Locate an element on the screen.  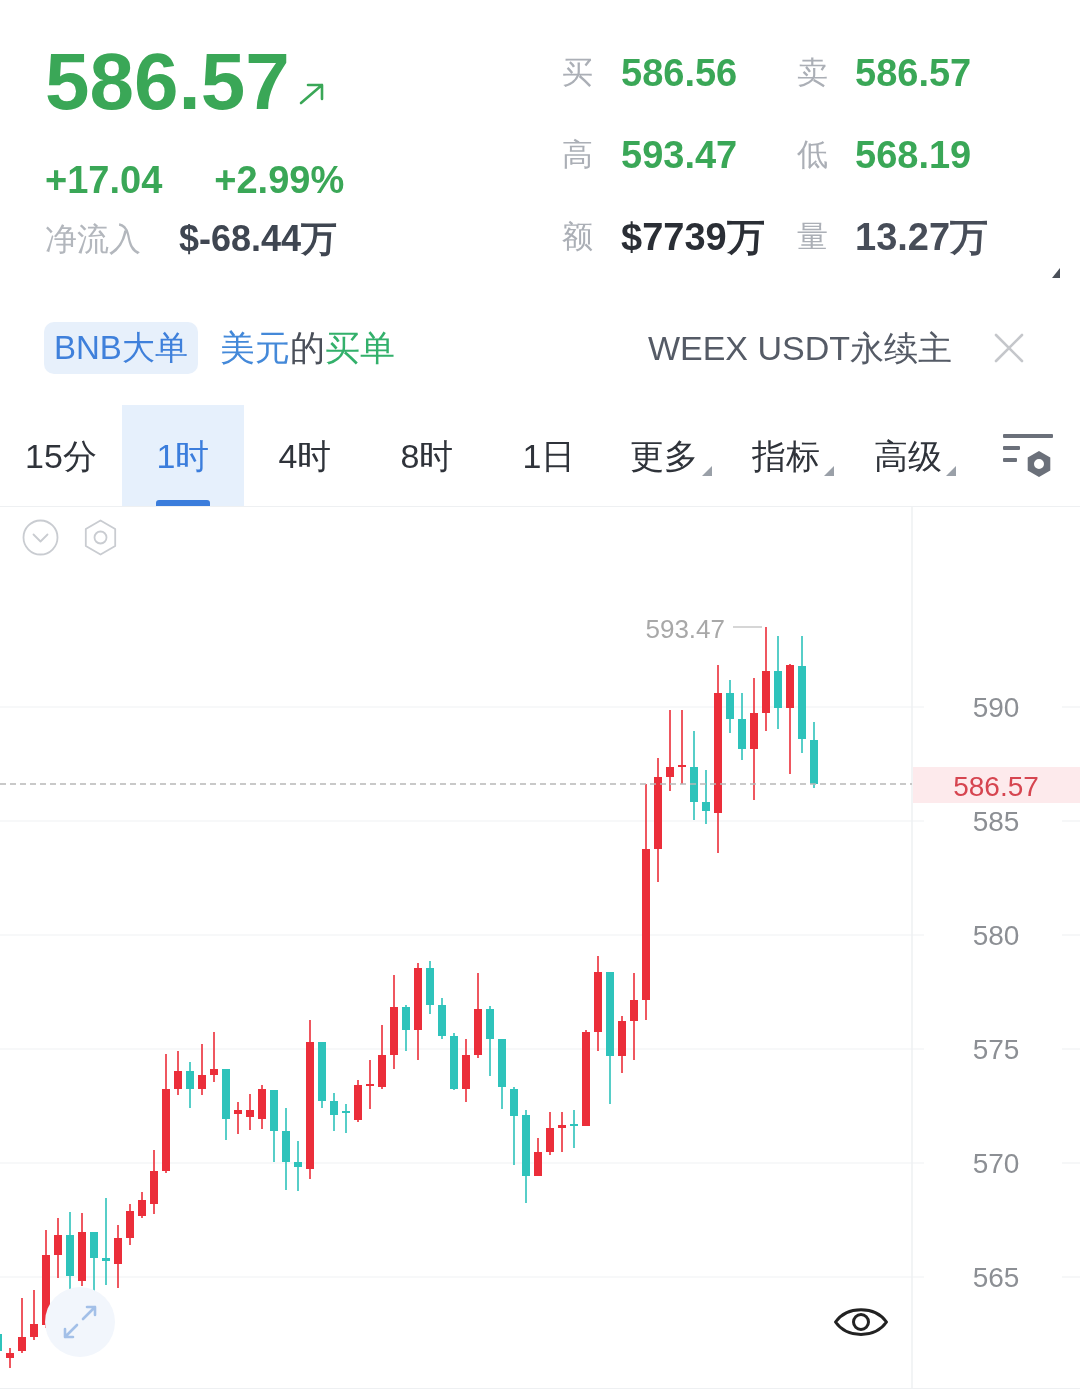
interval-tab: 15分 is located at coordinates (61, 455).